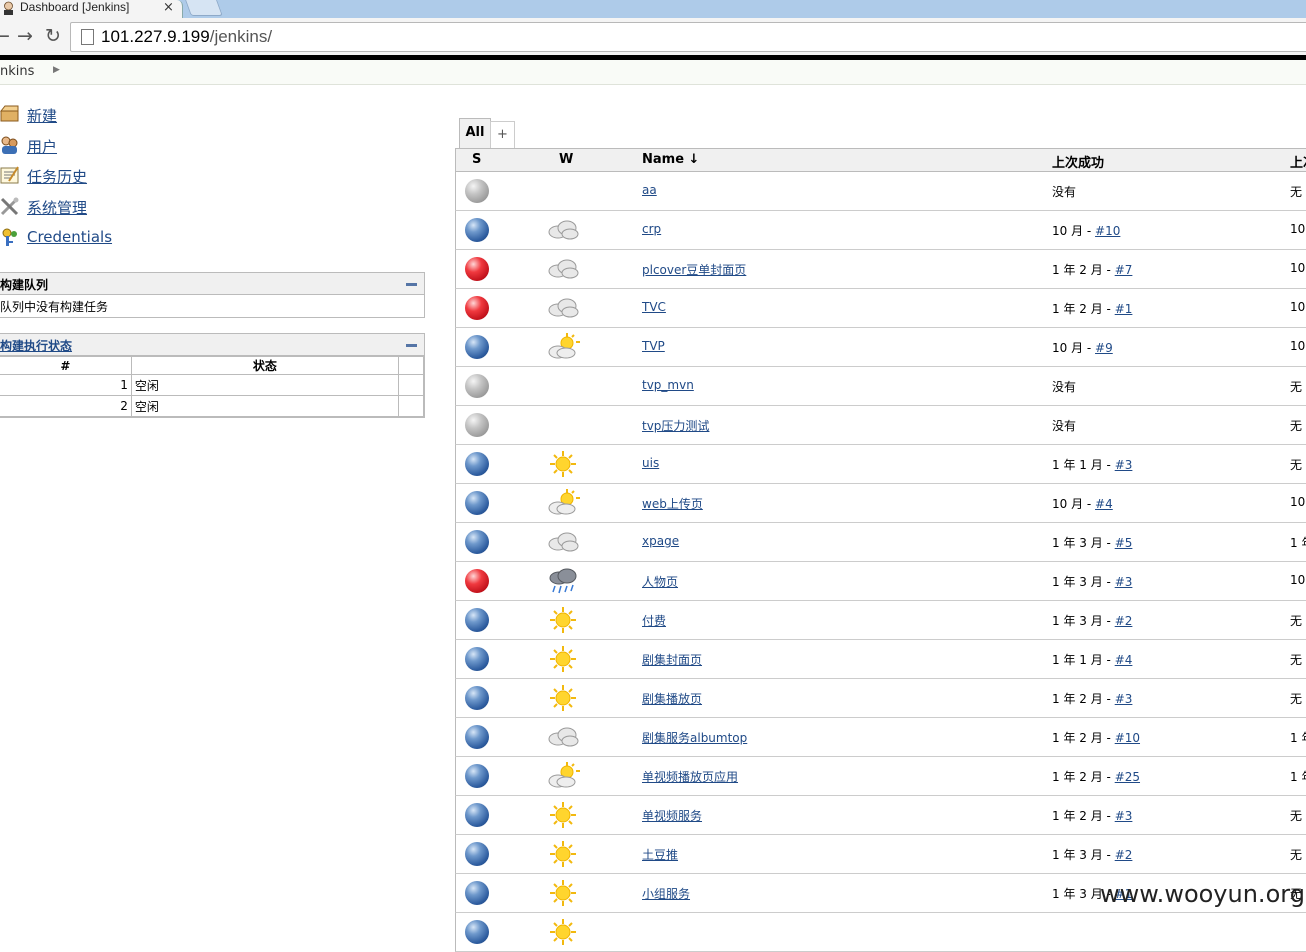  Describe the element at coordinates (880, 503) in the screenshot. I see `table-row: web上传页 10 月 - #4 10` at that location.